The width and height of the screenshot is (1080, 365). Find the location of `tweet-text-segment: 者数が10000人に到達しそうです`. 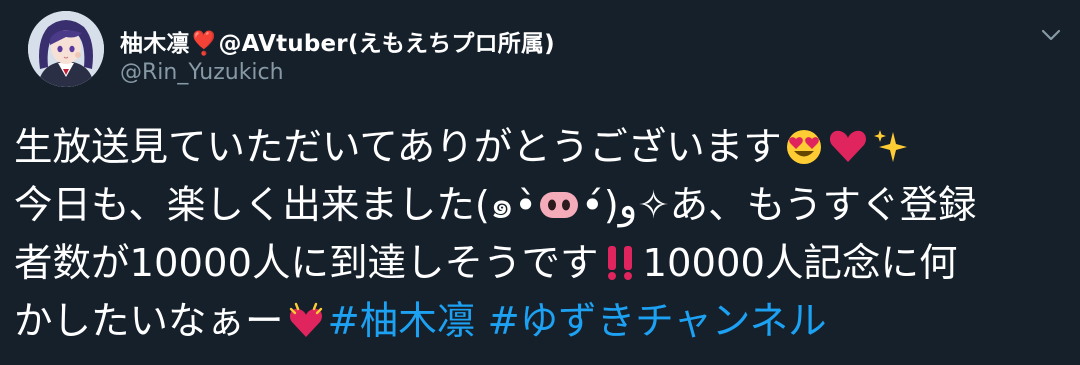

tweet-text-segment: 者数が10000人に到達しそうです is located at coordinates (306, 263).